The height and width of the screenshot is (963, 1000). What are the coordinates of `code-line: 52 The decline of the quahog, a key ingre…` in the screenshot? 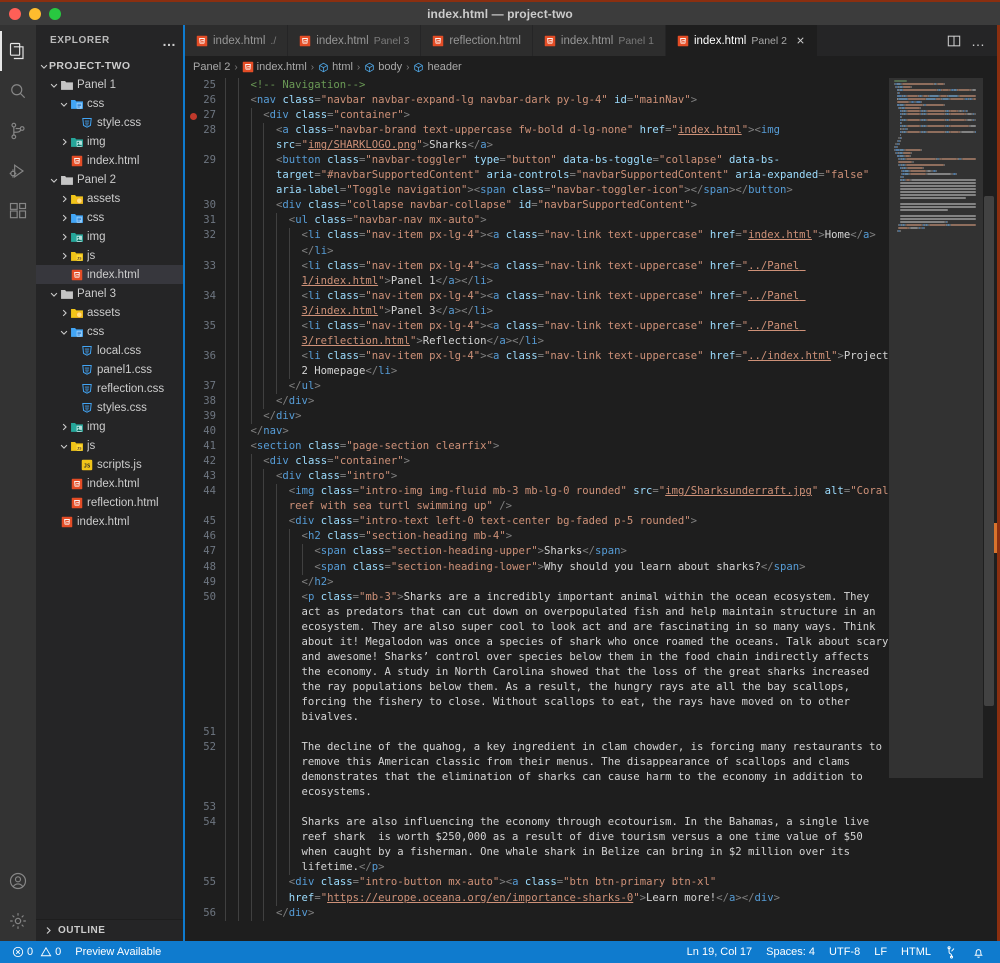 It's located at (537, 770).